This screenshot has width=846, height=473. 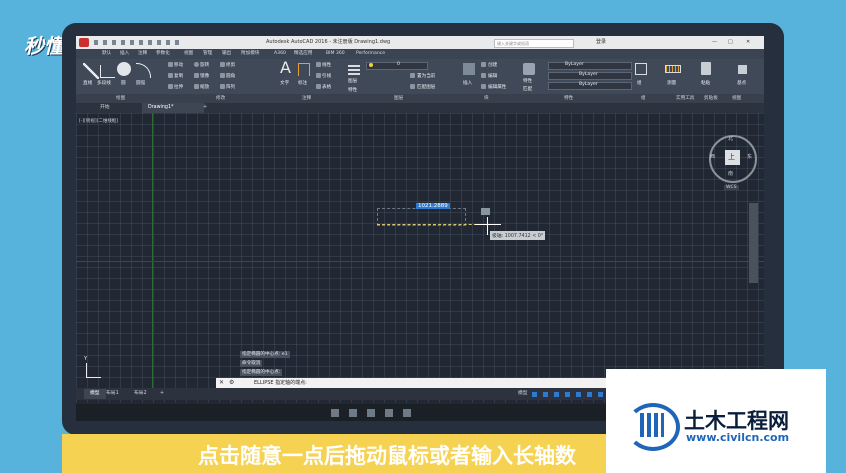 I want to click on leader-icon, so click(x=318, y=75).